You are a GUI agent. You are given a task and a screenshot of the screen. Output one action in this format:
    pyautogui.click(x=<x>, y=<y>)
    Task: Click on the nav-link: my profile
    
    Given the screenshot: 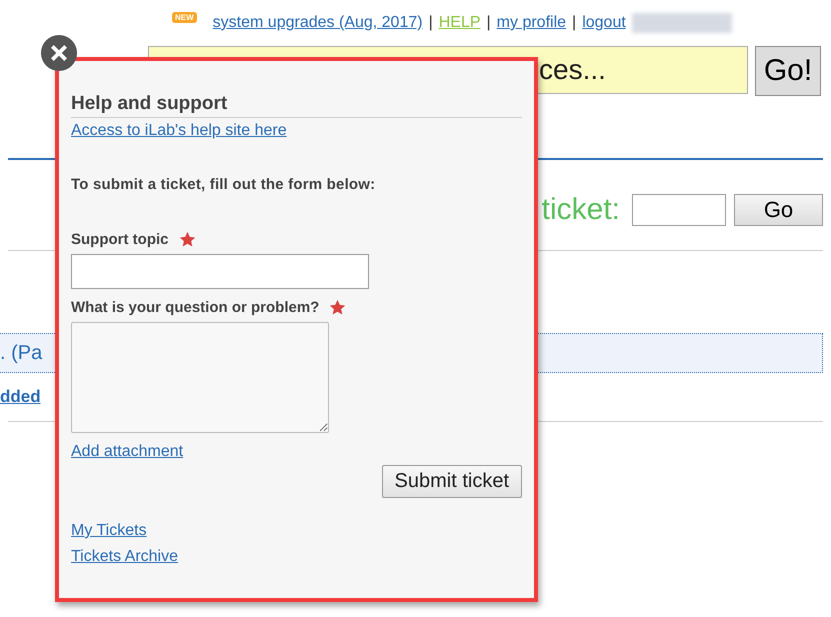 What is the action you would take?
    pyautogui.click(x=531, y=23)
    